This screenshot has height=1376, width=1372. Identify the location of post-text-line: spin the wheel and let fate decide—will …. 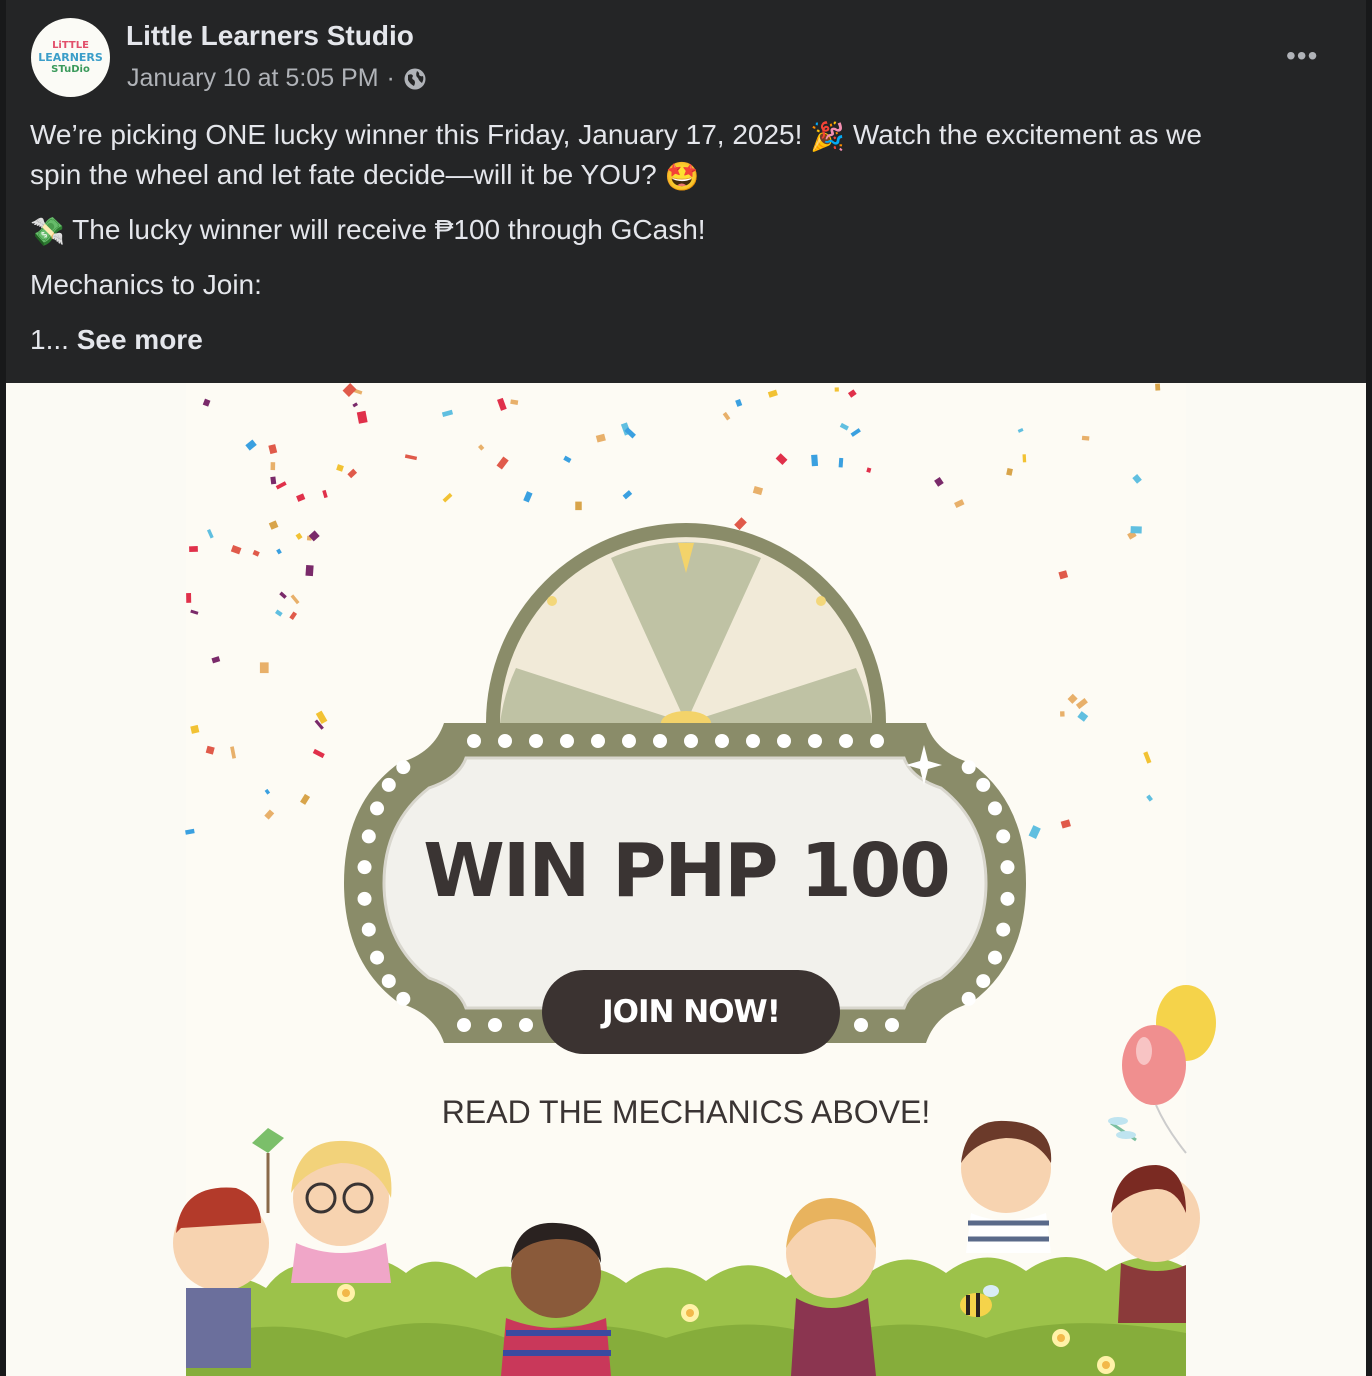
(364, 176).